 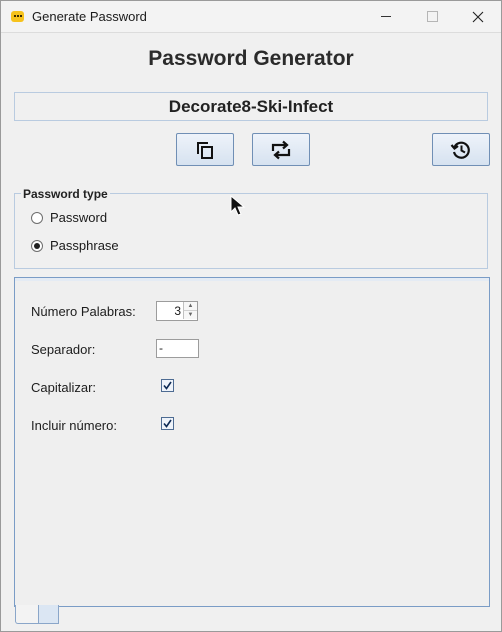 What do you see at coordinates (251, 58) in the screenshot?
I see `page-title: Password Generator` at bounding box center [251, 58].